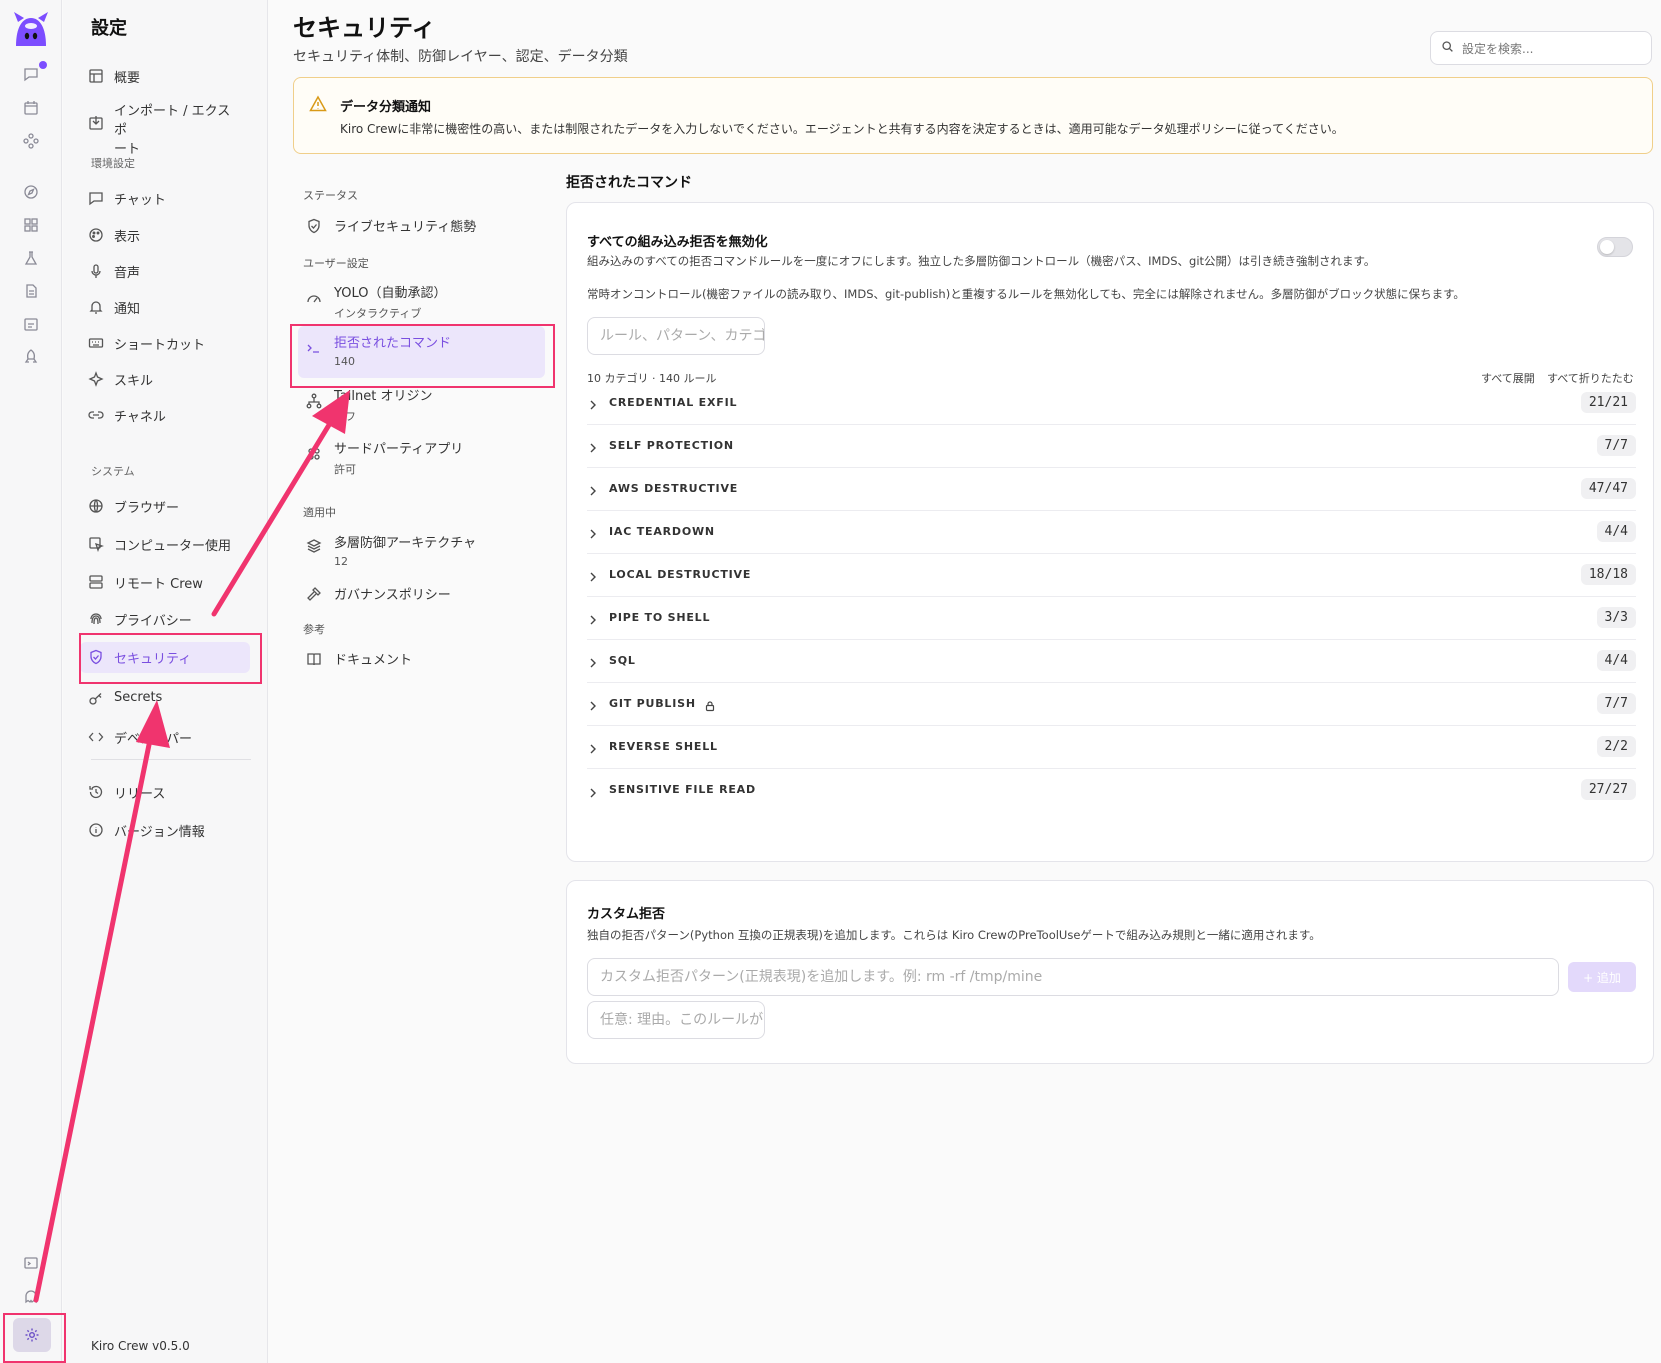  What do you see at coordinates (421, 404) in the screenshot?
I see `subnav-tailnet-origin: Tailnet オリジン オフ` at bounding box center [421, 404].